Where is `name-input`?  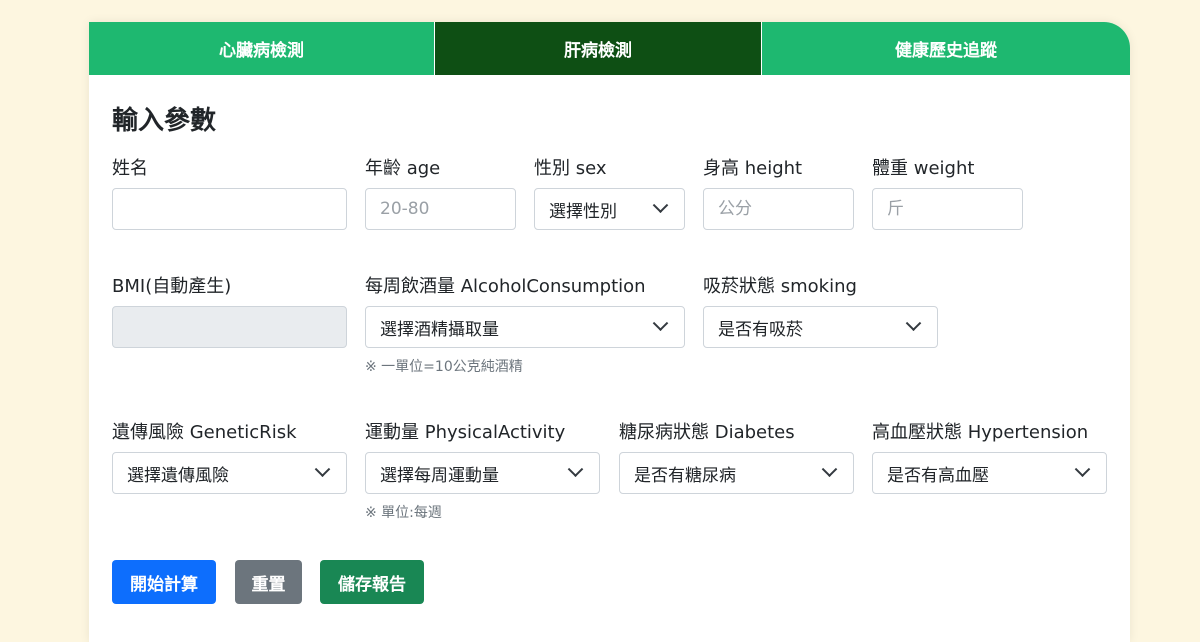 name-input is located at coordinates (229, 209).